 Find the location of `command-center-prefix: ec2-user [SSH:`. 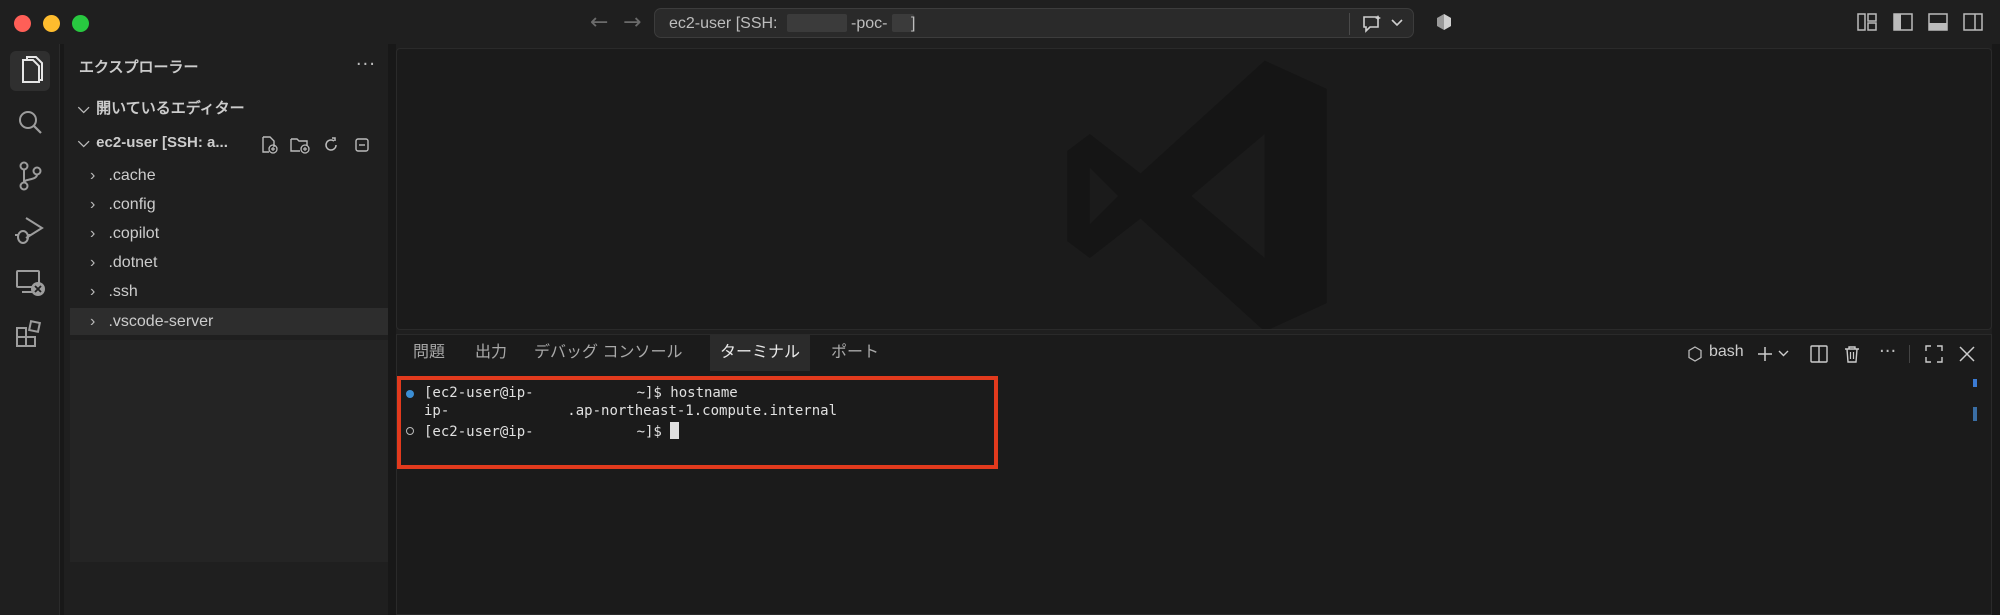

command-center-prefix: ec2-user [SSH: is located at coordinates (723, 23).